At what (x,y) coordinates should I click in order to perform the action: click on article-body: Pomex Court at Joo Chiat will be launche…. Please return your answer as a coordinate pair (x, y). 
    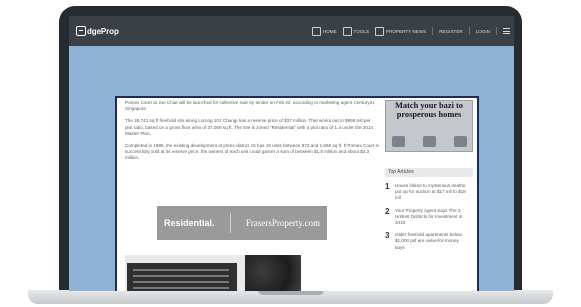
    Looking at the image, I should click on (252, 134).